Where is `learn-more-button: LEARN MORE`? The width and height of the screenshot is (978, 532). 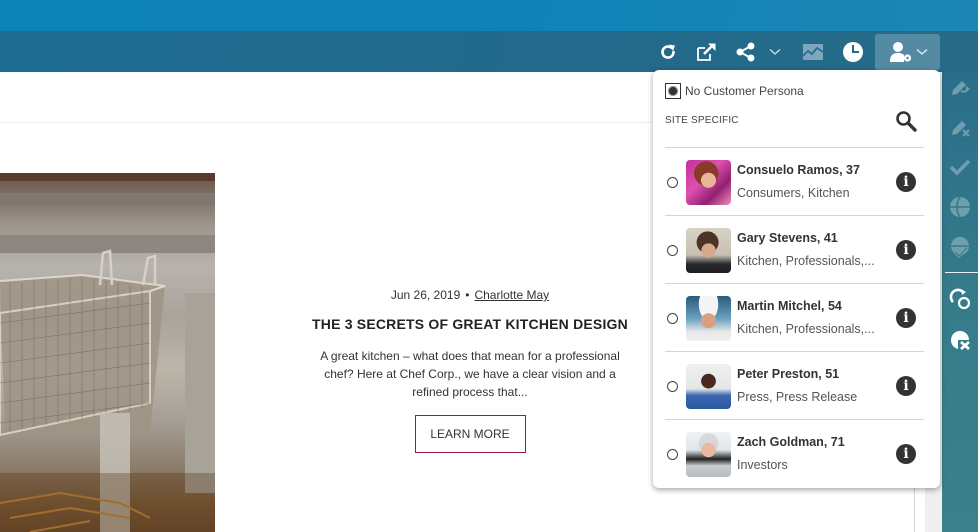 learn-more-button: LEARN MORE is located at coordinates (470, 434).